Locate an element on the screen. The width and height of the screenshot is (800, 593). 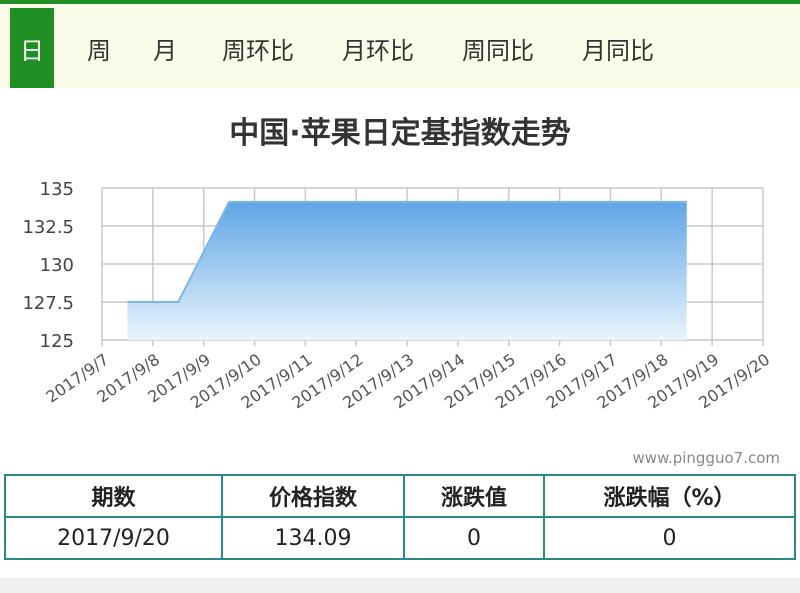
y-tick-label: 135 is located at coordinates (57, 189).